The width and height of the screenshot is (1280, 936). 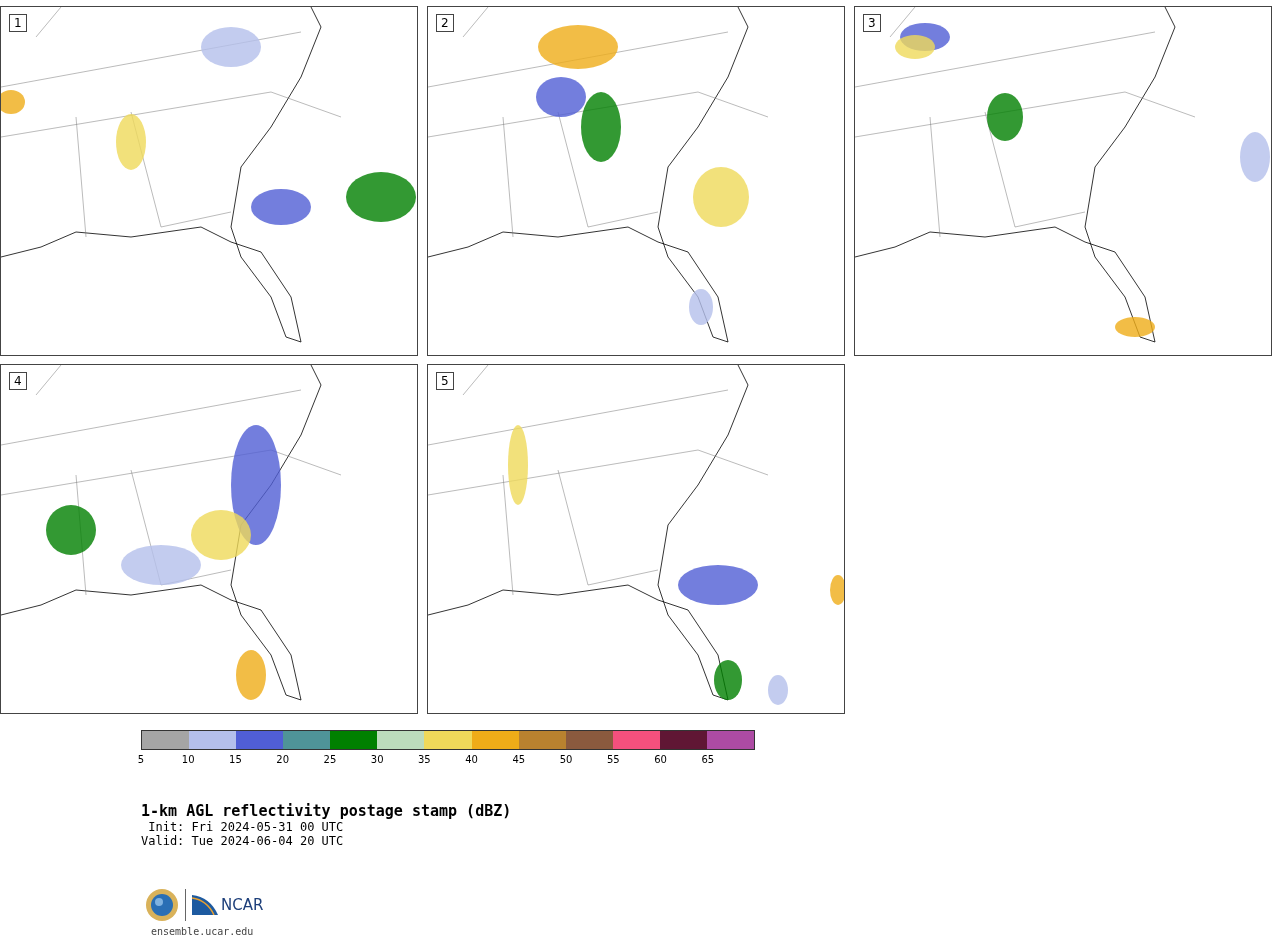 What do you see at coordinates (141, 759) in the screenshot?
I see `tick-label: 5` at bounding box center [141, 759].